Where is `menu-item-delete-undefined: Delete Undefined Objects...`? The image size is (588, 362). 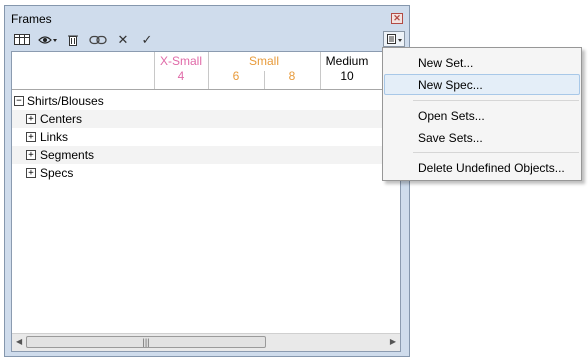 menu-item-delete-undefined: Delete Undefined Objects... is located at coordinates (482, 167).